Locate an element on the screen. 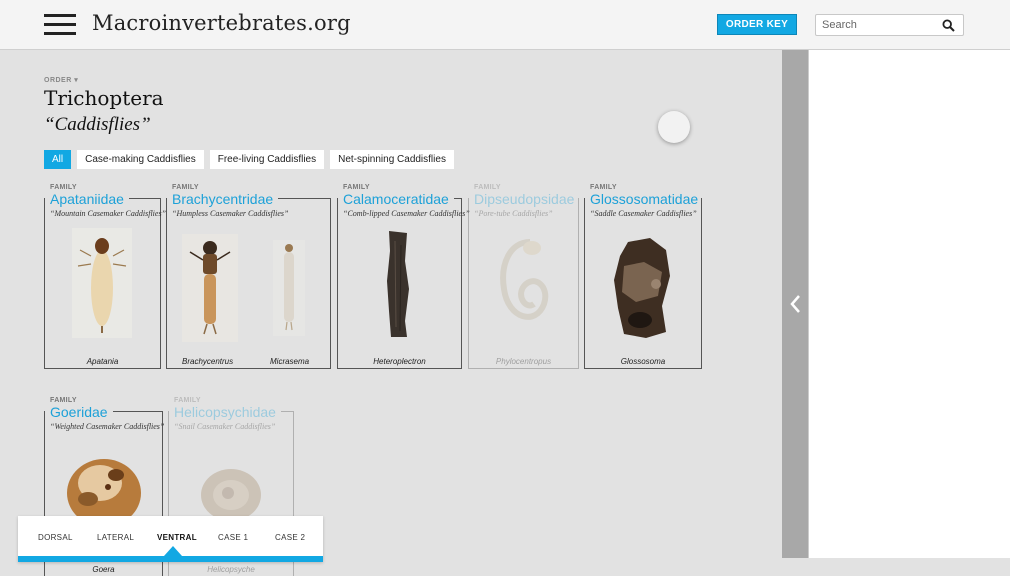  filter-net-spinning: Net-spinning Caddisflies is located at coordinates (392, 159).